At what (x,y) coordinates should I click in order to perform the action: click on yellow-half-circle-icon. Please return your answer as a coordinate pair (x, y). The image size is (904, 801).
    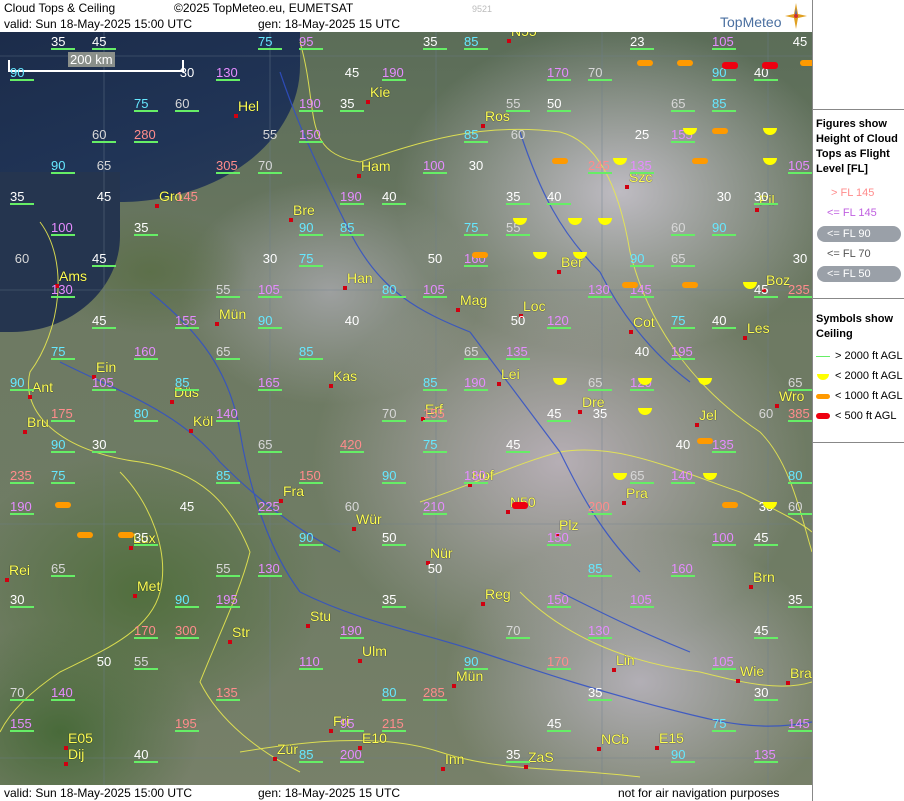
    Looking at the image, I should click on (823, 377).